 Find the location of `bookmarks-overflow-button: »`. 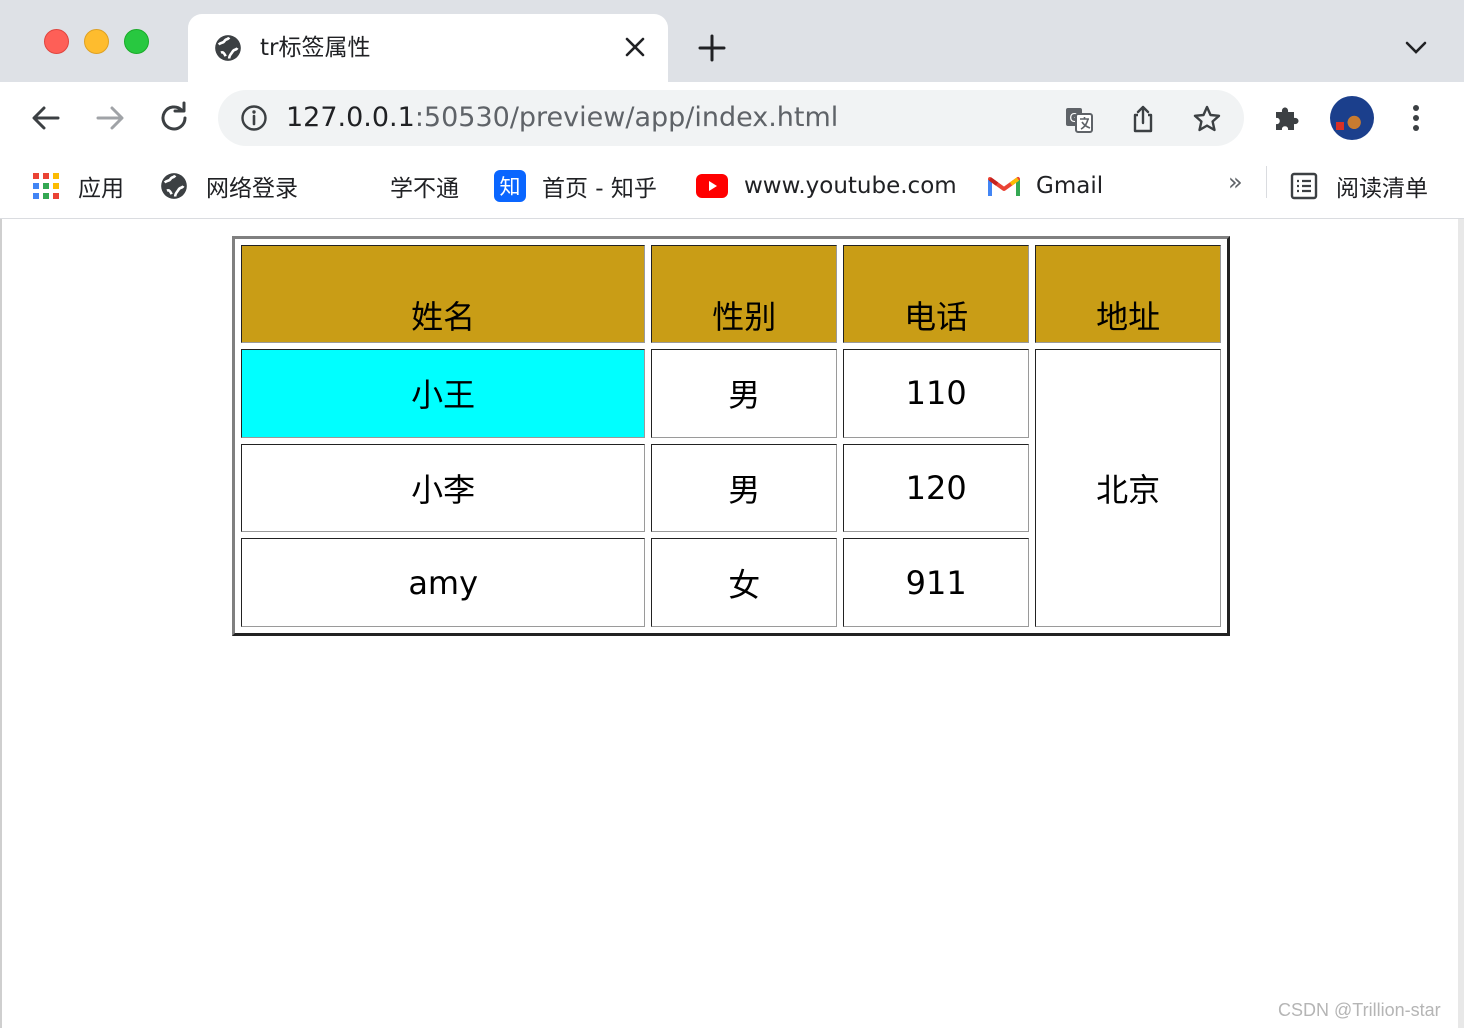

bookmarks-overflow-button: » is located at coordinates (1235, 182).